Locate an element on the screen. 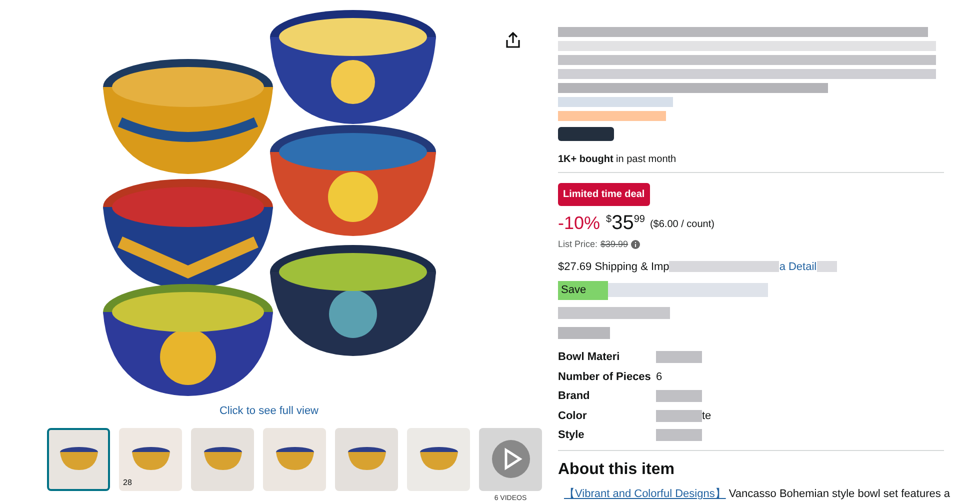  shipping-text: $27.69 Shipping & Imp is located at coordinates (614, 267).